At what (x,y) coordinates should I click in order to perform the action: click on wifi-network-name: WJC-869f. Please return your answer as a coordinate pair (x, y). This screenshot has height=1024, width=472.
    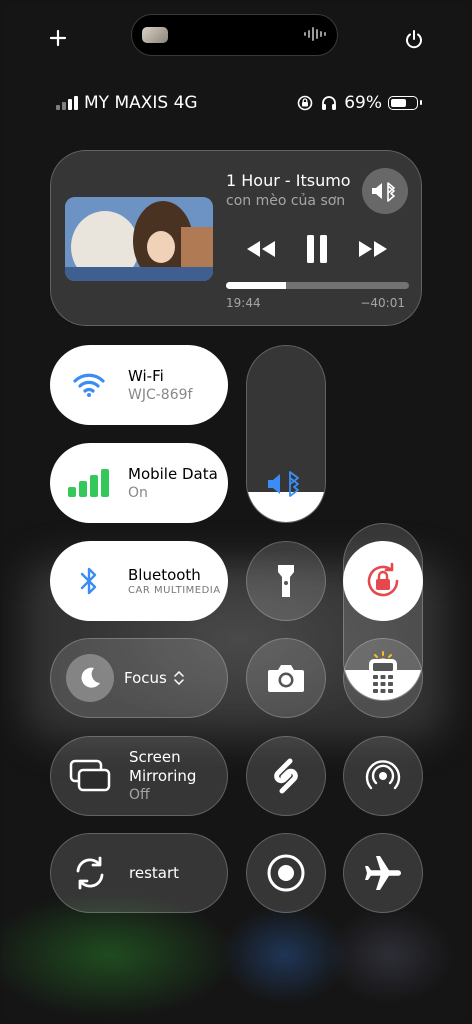
    Looking at the image, I should click on (160, 394).